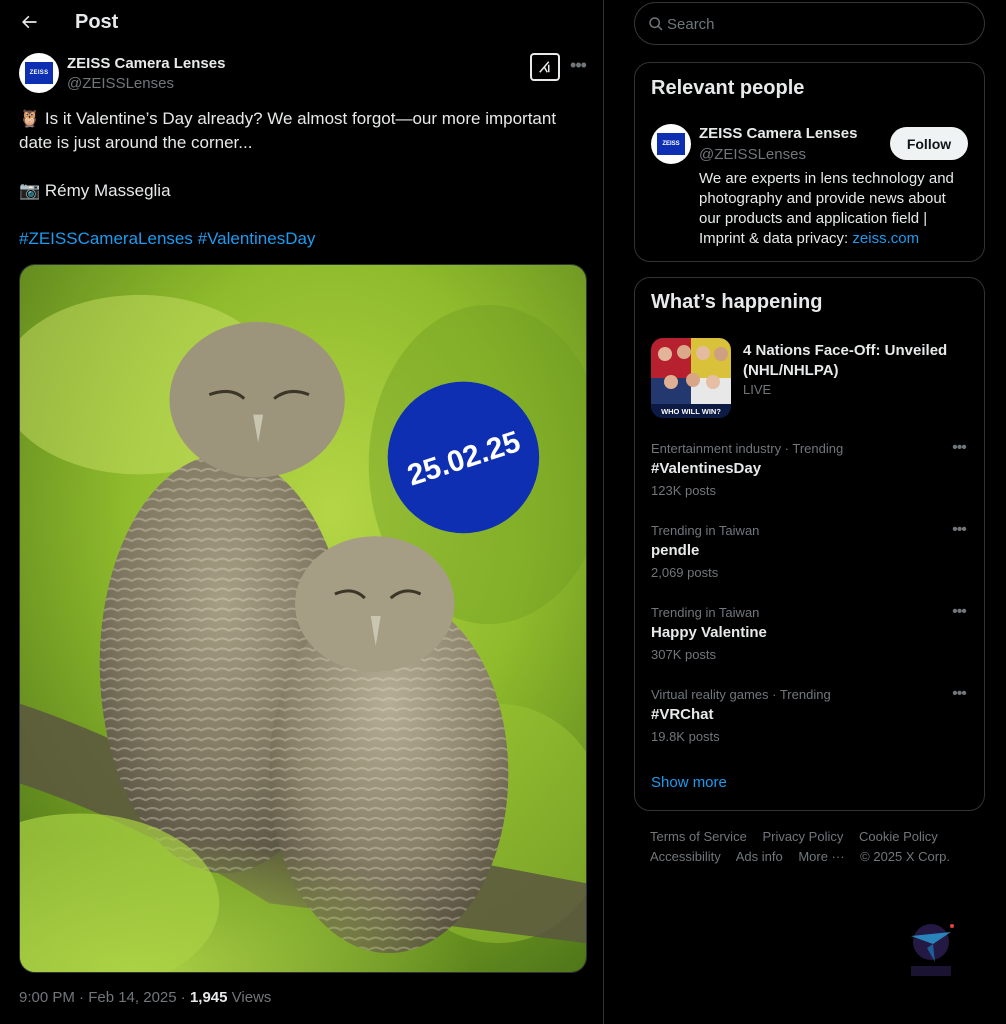 This screenshot has width=1006, height=1024. I want to click on post-header: Post, so click(301, 23).